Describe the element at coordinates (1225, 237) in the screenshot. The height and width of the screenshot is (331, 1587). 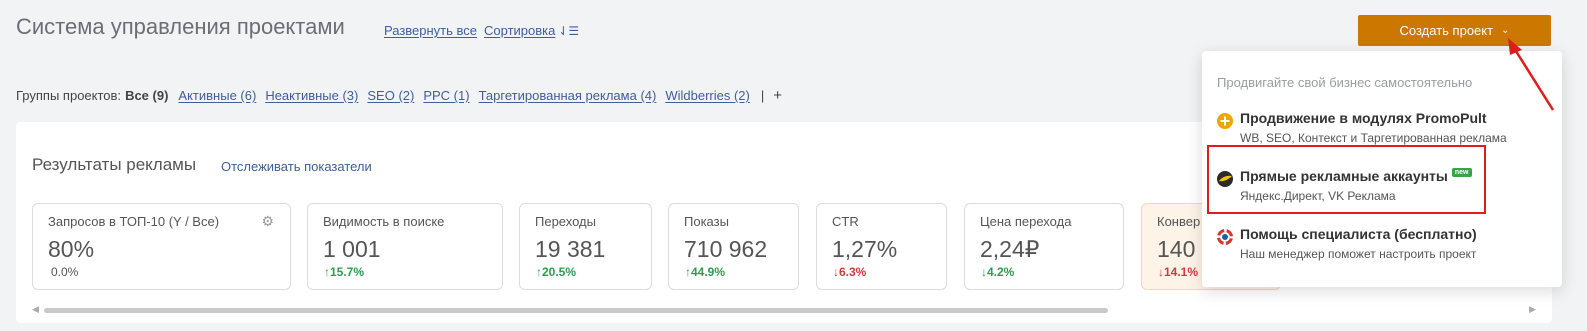
I see `lifebuoy-icon` at that location.